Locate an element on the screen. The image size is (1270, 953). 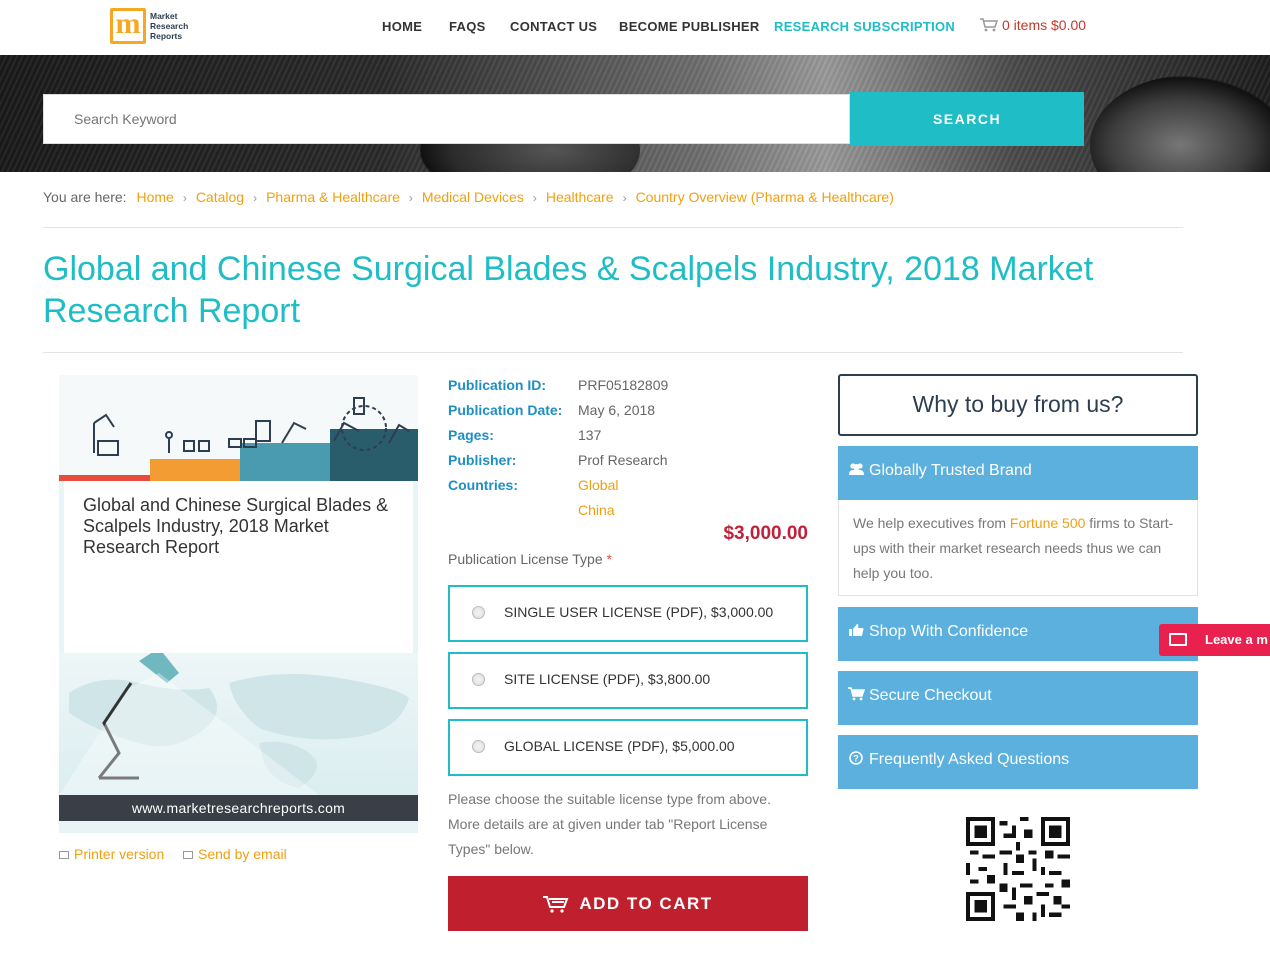
send-by-email-link: Send by email is located at coordinates (235, 854).